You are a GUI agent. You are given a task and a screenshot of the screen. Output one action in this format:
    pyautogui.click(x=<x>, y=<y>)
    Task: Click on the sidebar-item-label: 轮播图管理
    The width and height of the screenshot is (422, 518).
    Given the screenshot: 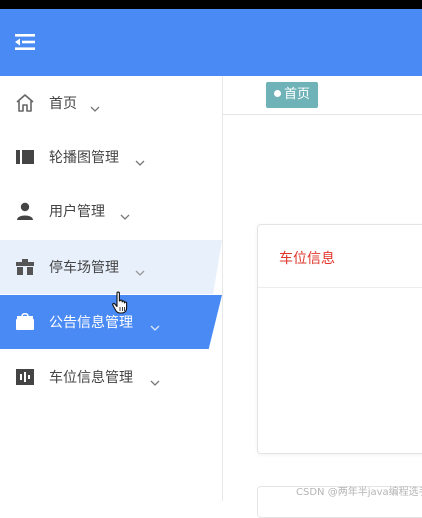 What is the action you would take?
    pyautogui.click(x=84, y=158)
    